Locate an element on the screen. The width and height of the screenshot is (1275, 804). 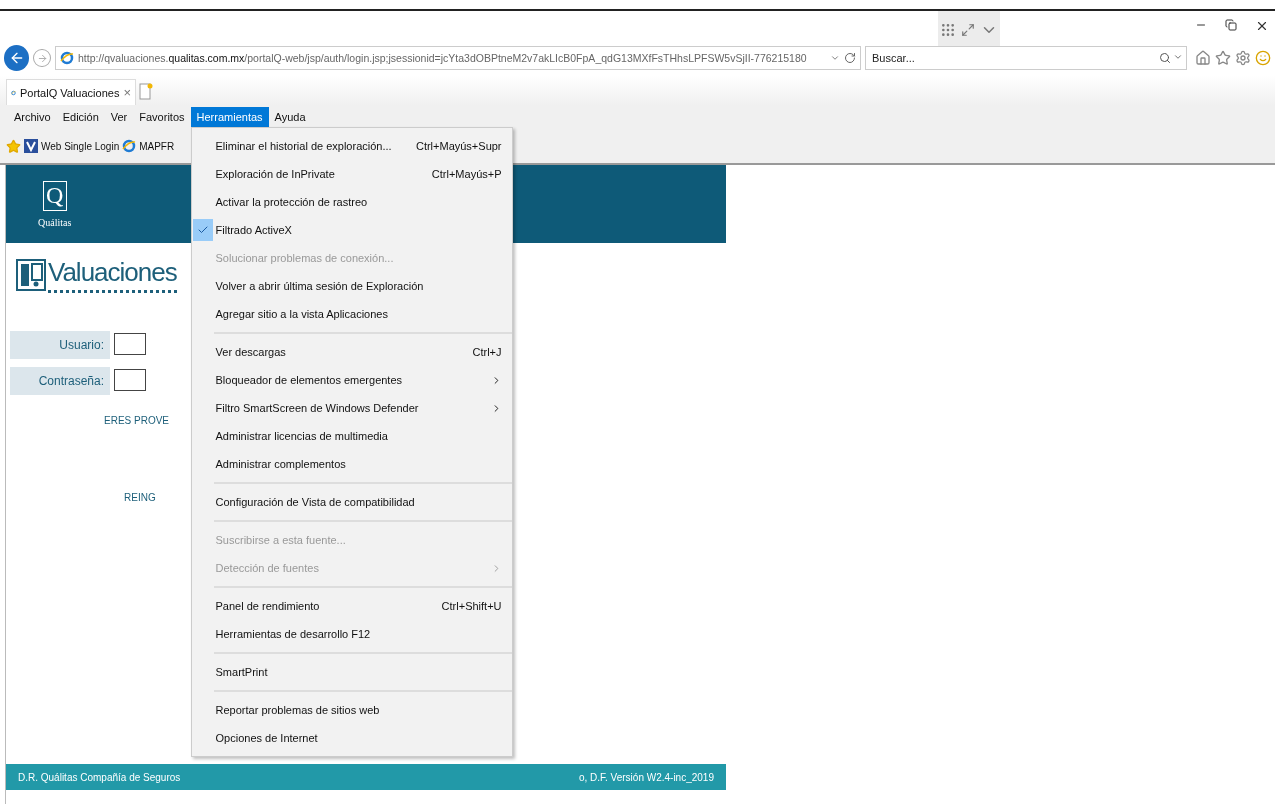
favorite-link: MAPFR is located at coordinates (148, 146).